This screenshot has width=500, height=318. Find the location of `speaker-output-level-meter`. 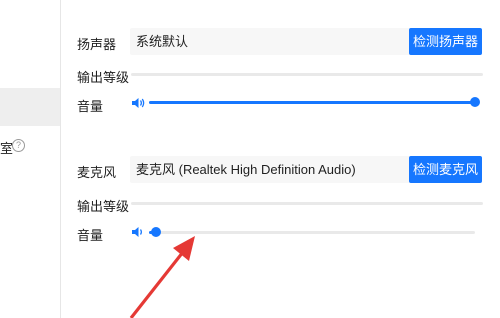

speaker-output-level-meter is located at coordinates (307, 74).